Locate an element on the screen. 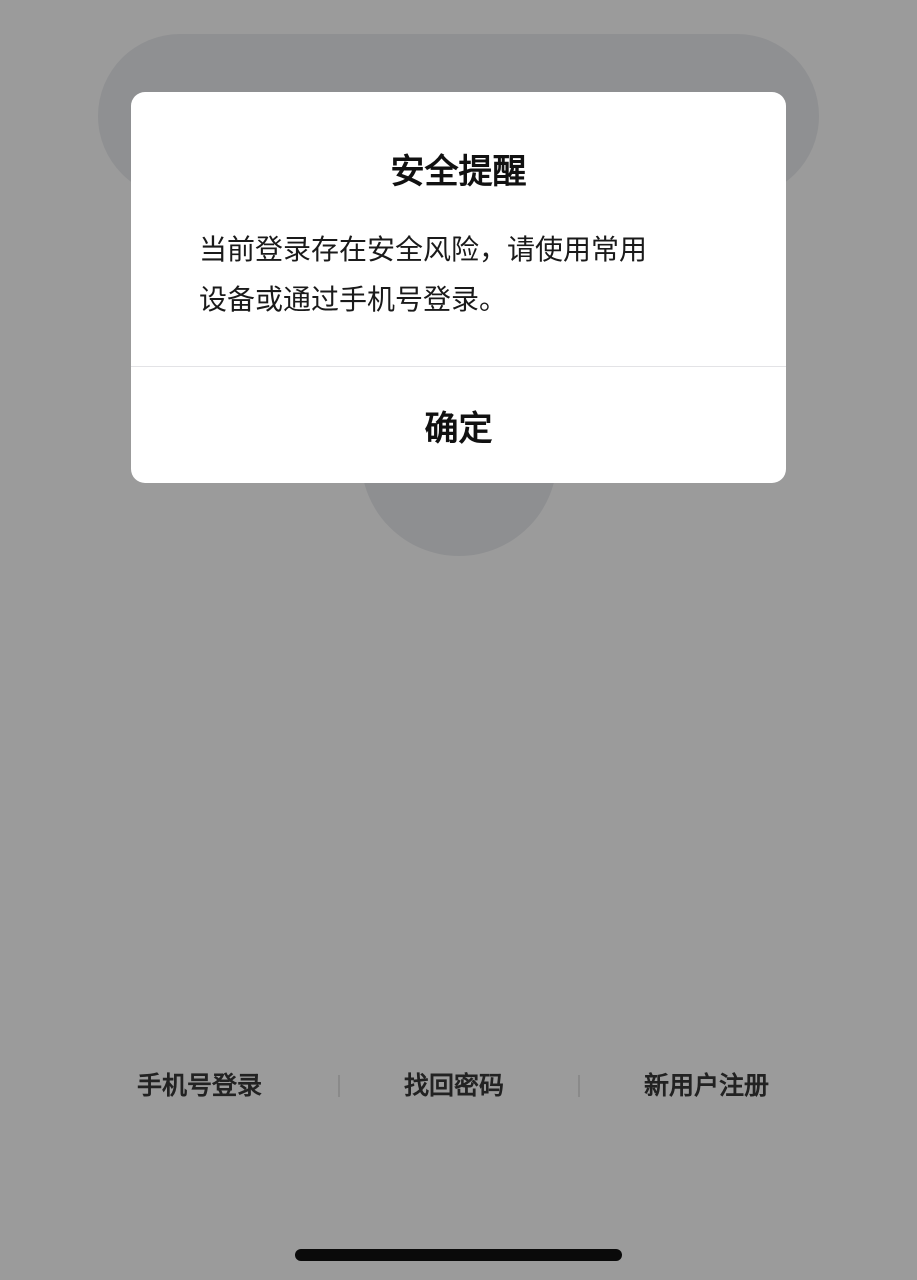  bottom-links-bar: 手机号登录 找回密码 新用户注册 is located at coordinates (458, 1086).